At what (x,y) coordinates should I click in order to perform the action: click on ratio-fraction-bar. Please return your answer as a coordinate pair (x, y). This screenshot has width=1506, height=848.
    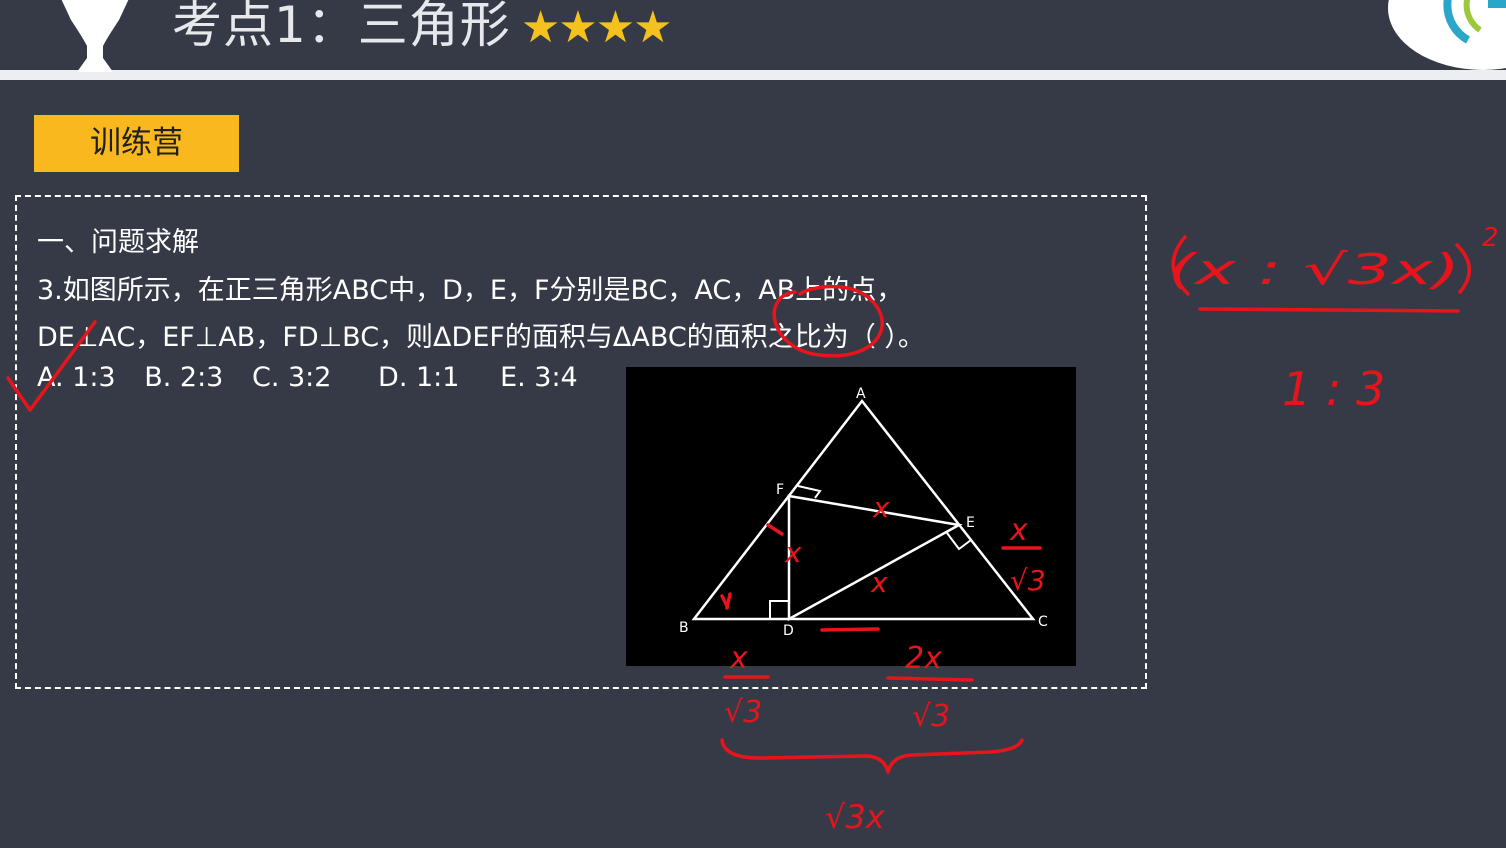
    Looking at the image, I should click on (1329, 310).